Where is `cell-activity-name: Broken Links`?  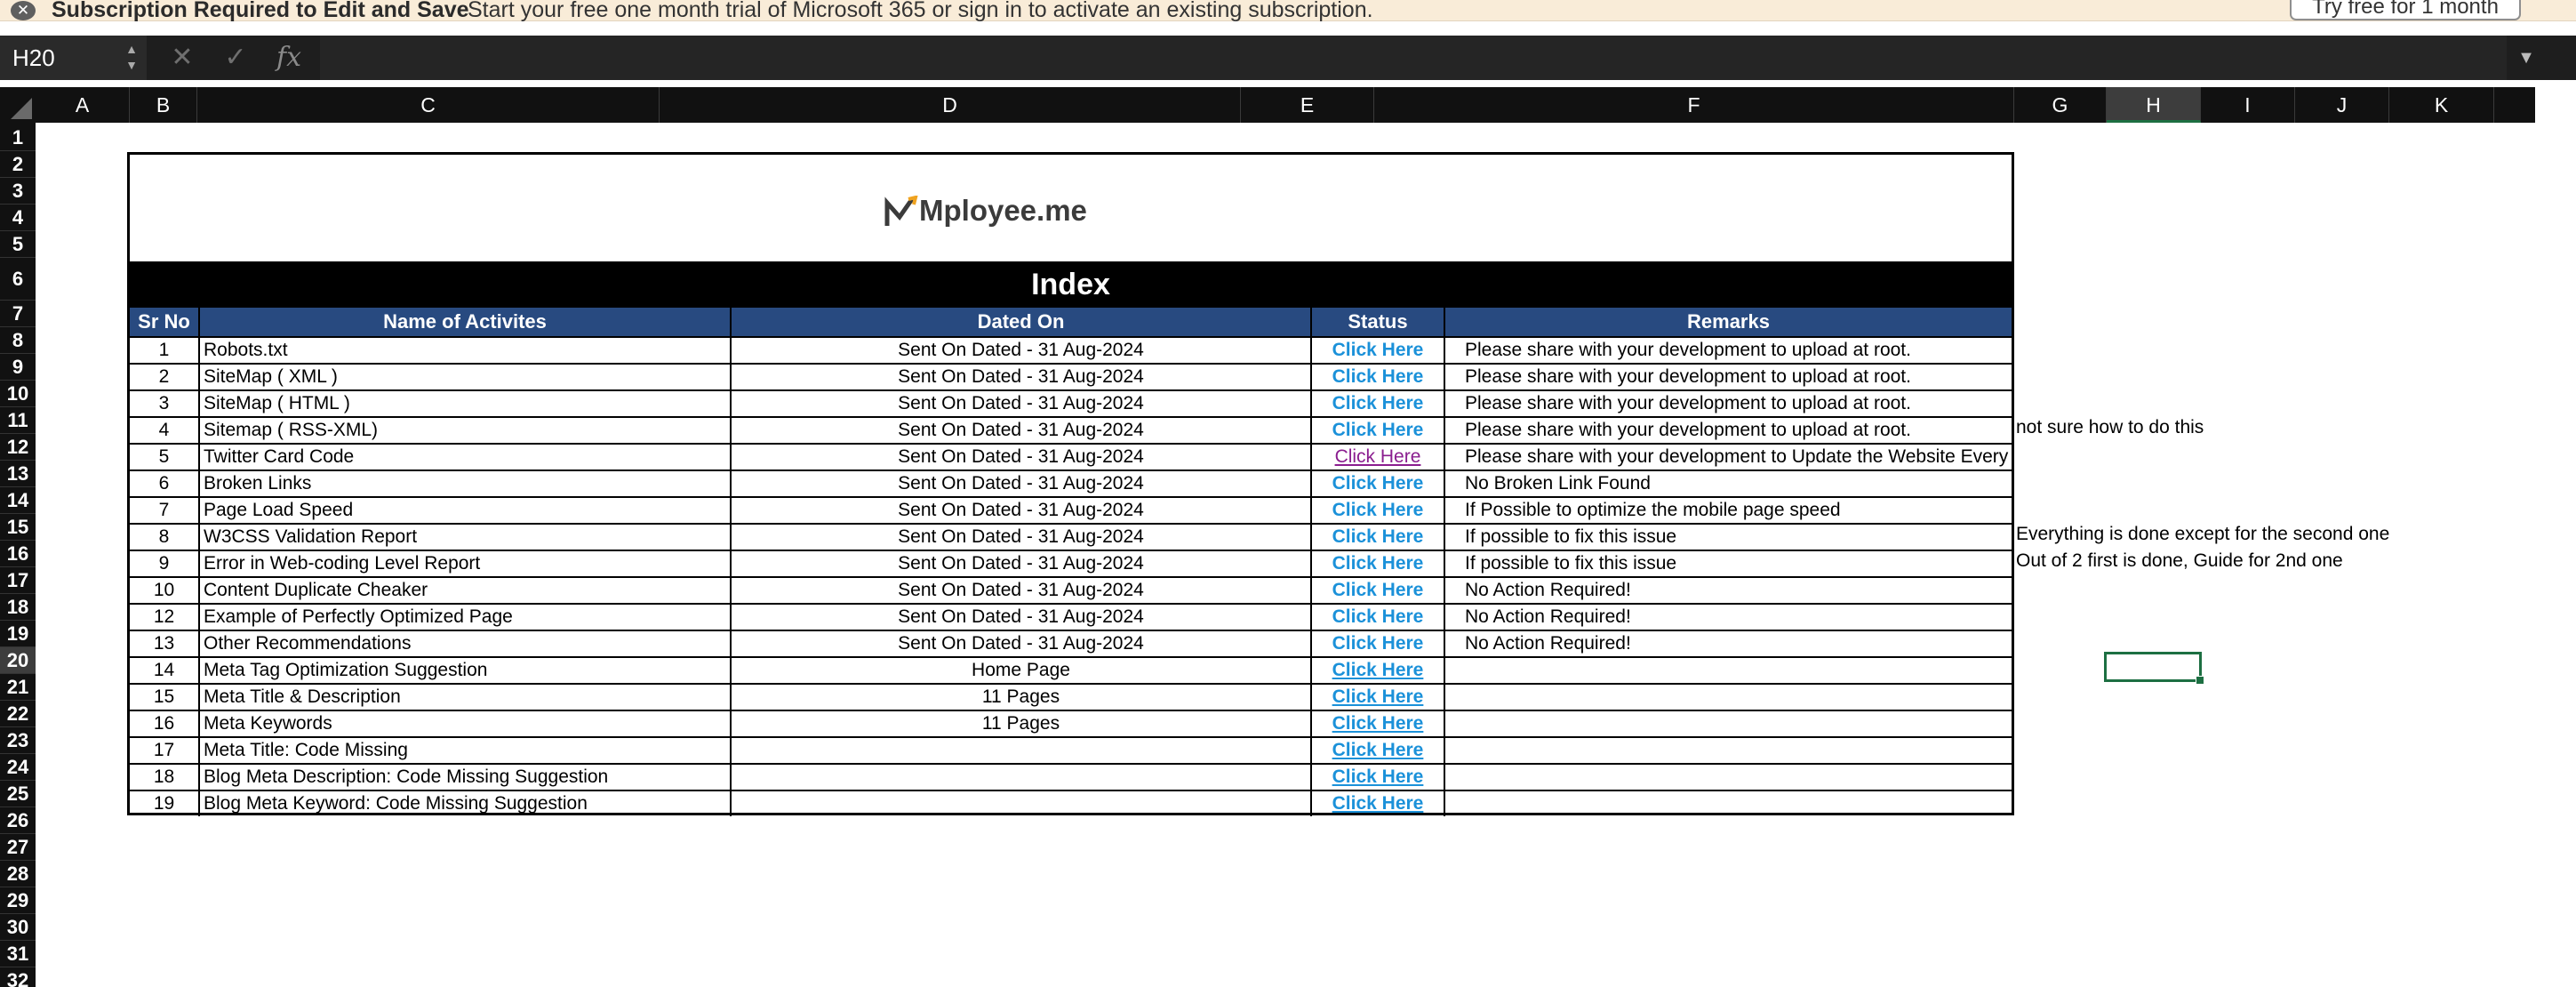 cell-activity-name: Broken Links is located at coordinates (466, 484).